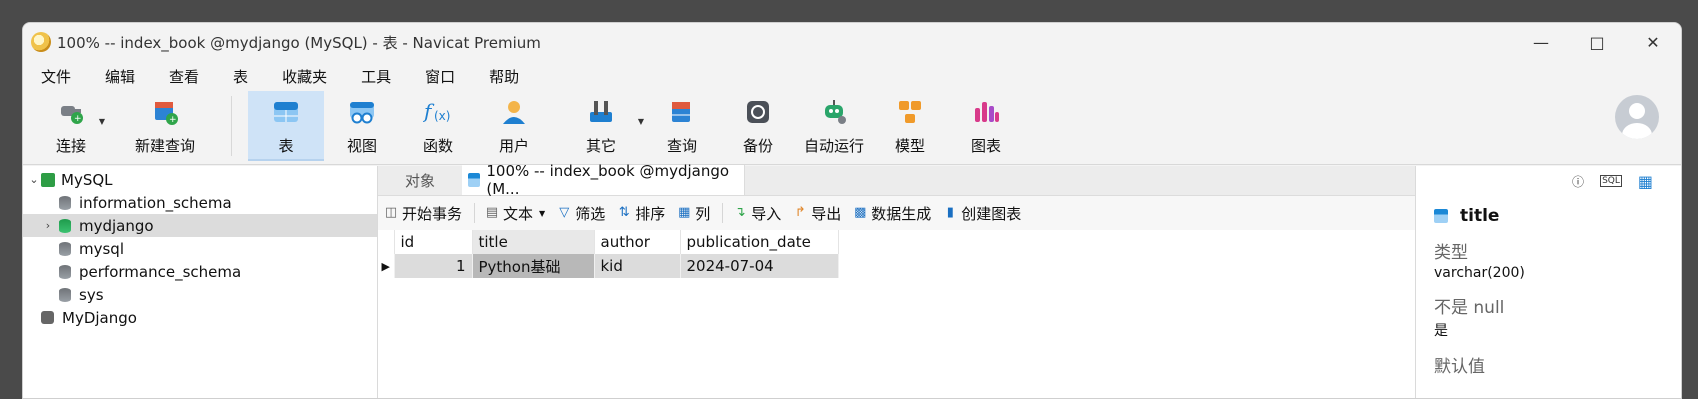 The height and width of the screenshot is (399, 1698). What do you see at coordinates (200, 248) in the screenshot?
I see `tree-db-mysql: mysql` at bounding box center [200, 248].